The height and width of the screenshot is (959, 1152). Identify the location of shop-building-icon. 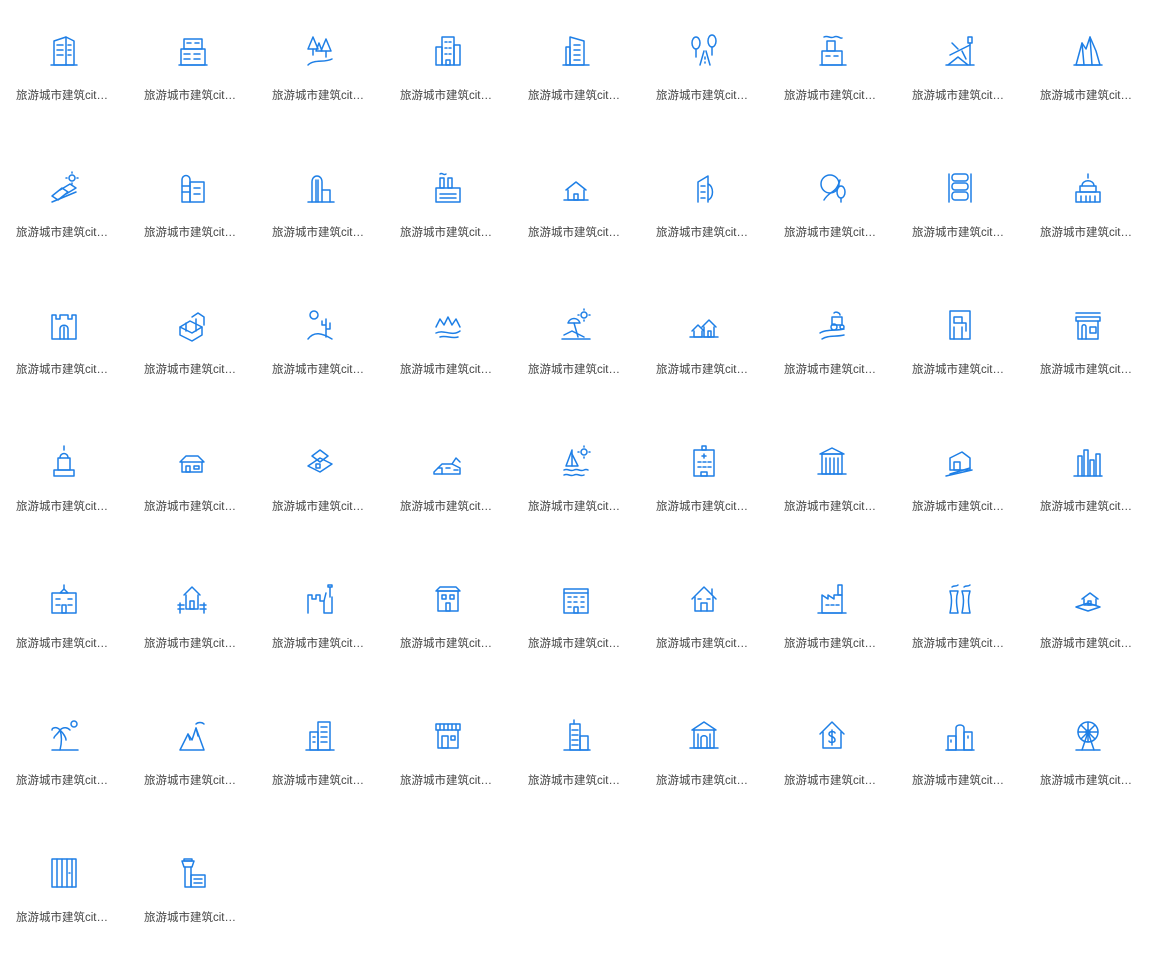
(192, 51).